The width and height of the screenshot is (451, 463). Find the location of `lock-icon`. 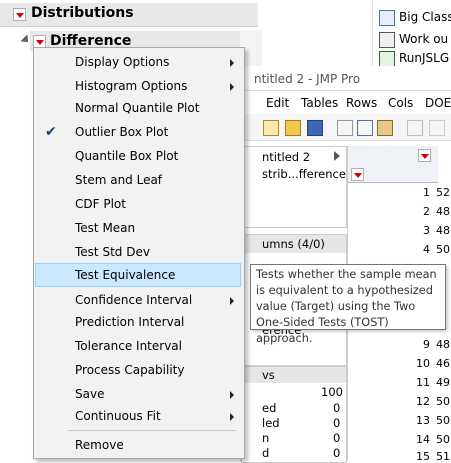

lock-icon is located at coordinates (437, 128).